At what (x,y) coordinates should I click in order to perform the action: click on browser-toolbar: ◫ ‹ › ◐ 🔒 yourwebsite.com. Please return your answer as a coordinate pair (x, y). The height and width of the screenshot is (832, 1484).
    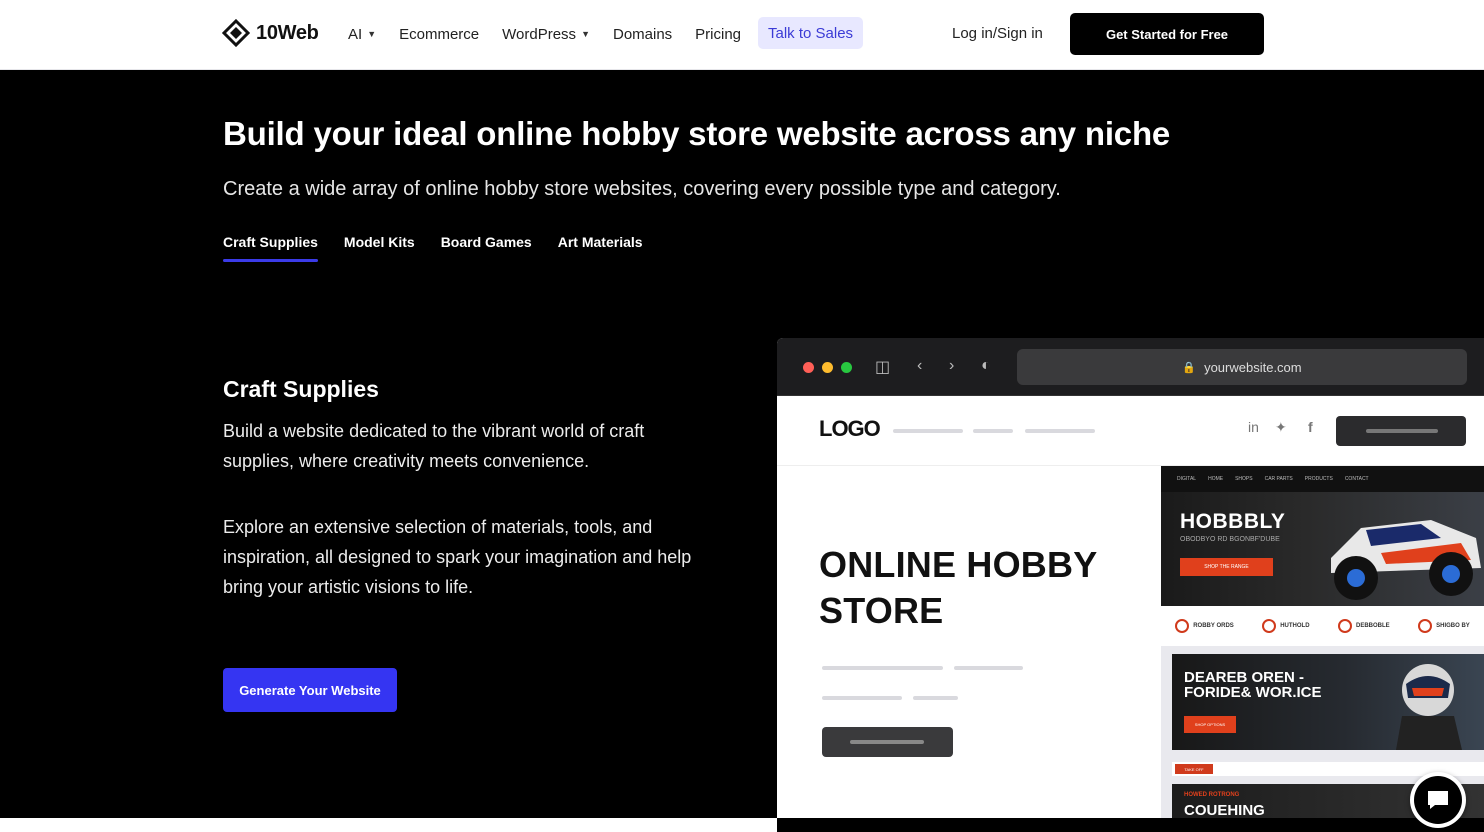
    Looking at the image, I should click on (1130, 367).